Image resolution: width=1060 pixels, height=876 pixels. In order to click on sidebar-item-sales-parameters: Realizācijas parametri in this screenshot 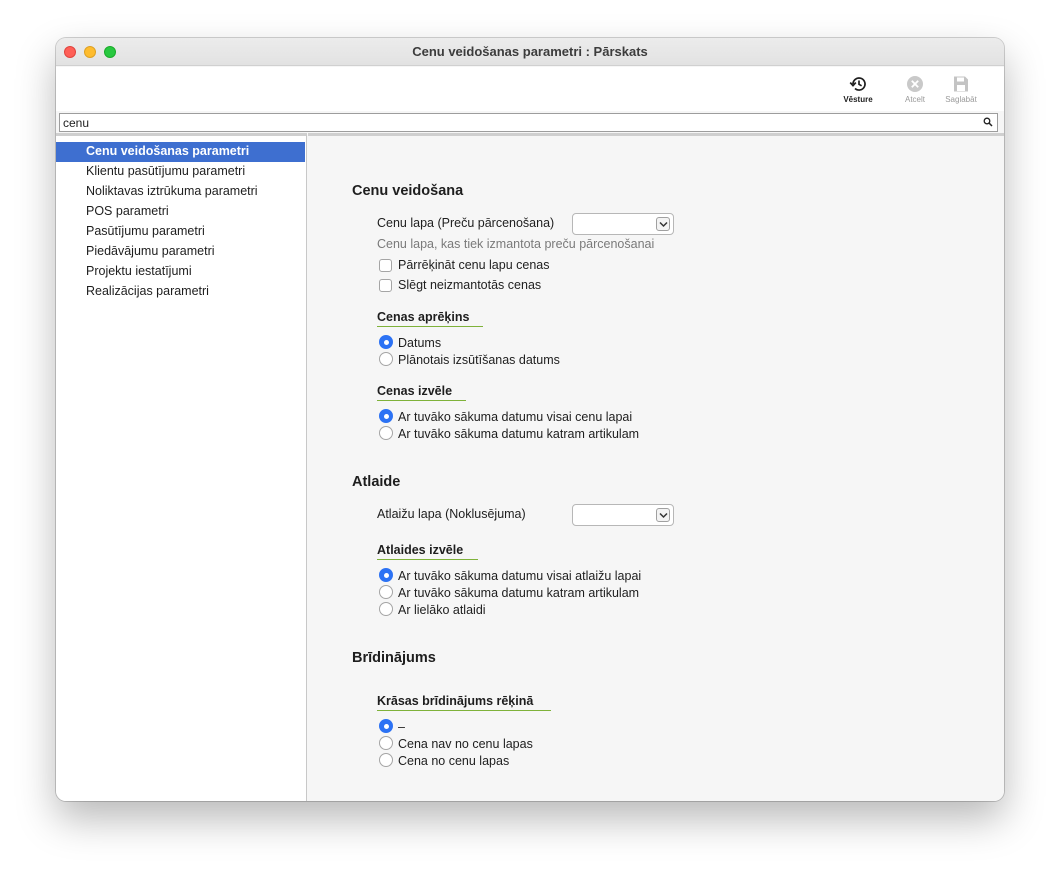, I will do `click(180, 292)`.